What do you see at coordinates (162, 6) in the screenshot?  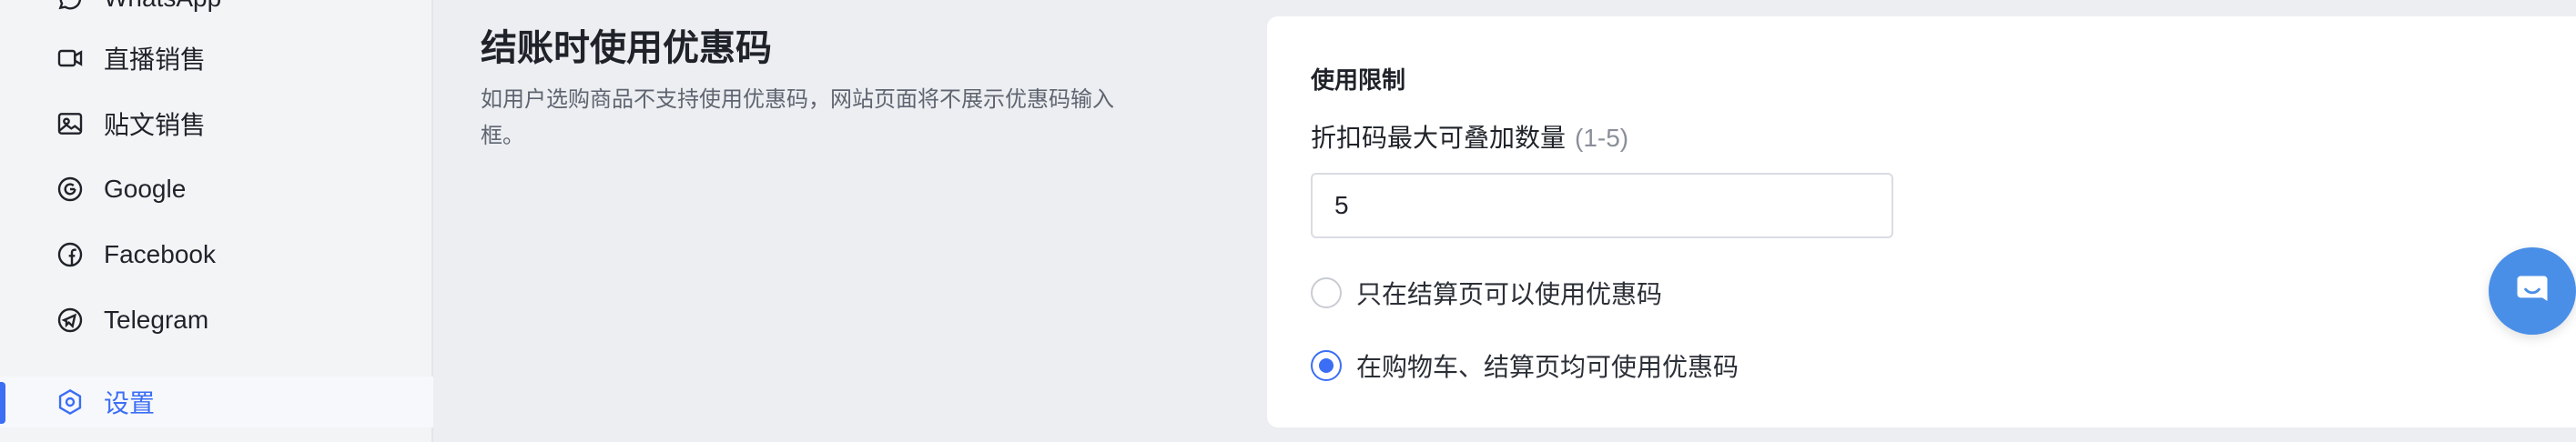 I see `sidebar-item-label: WhatsApp` at bounding box center [162, 6].